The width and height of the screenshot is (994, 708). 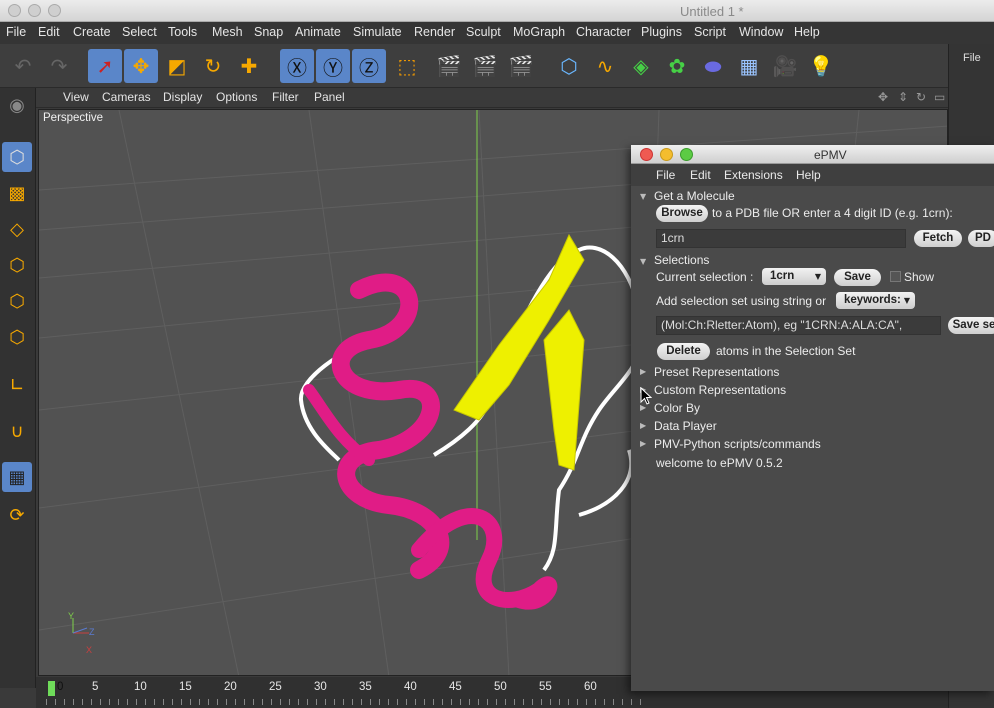 I want to click on menu-help: Help, so click(x=807, y=32).